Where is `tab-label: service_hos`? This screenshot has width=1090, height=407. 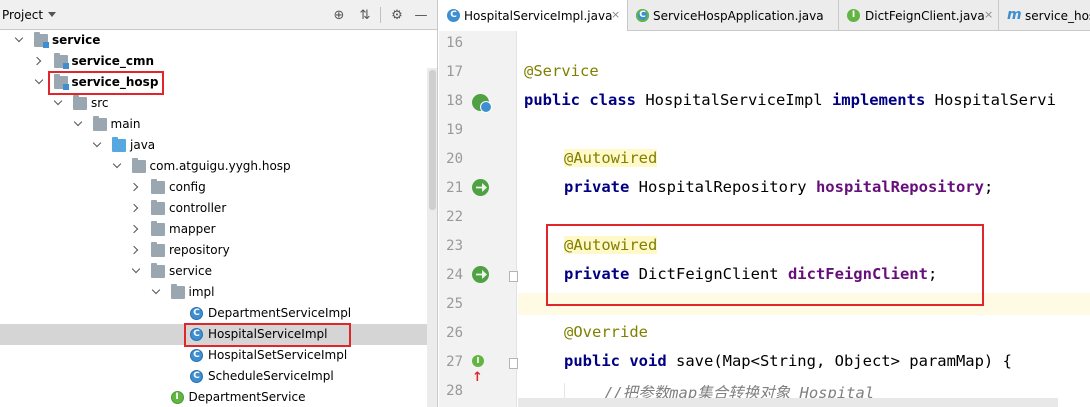 tab-label: service_hos is located at coordinates (1057, 16).